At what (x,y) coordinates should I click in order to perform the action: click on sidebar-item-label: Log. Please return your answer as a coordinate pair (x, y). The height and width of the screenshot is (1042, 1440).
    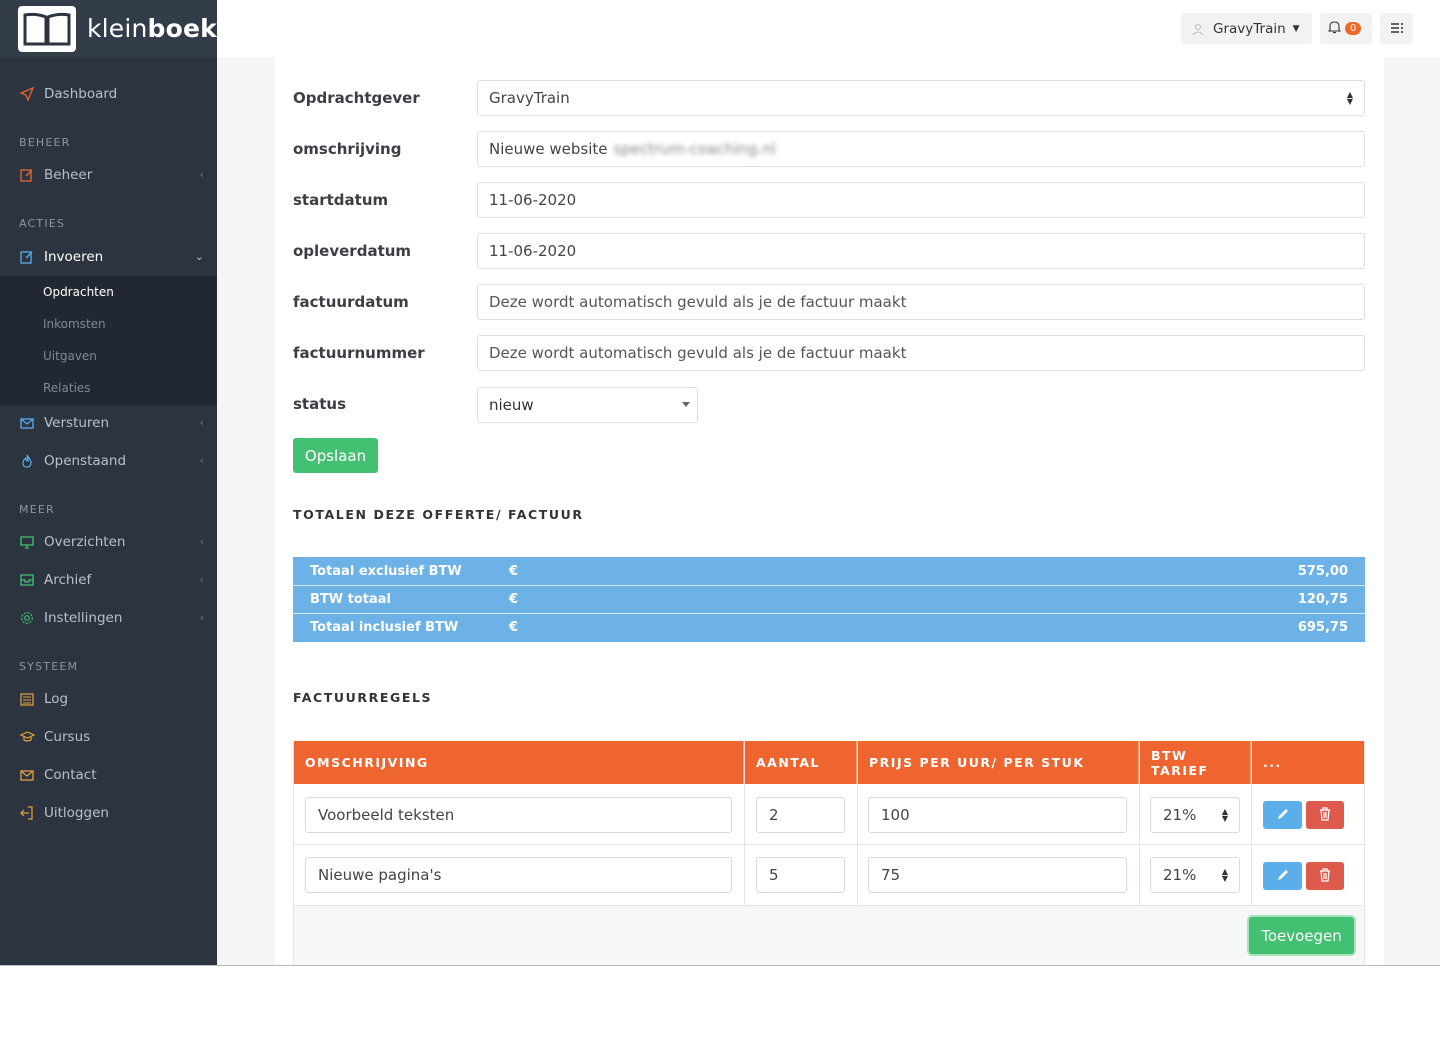
    Looking at the image, I should click on (56, 699).